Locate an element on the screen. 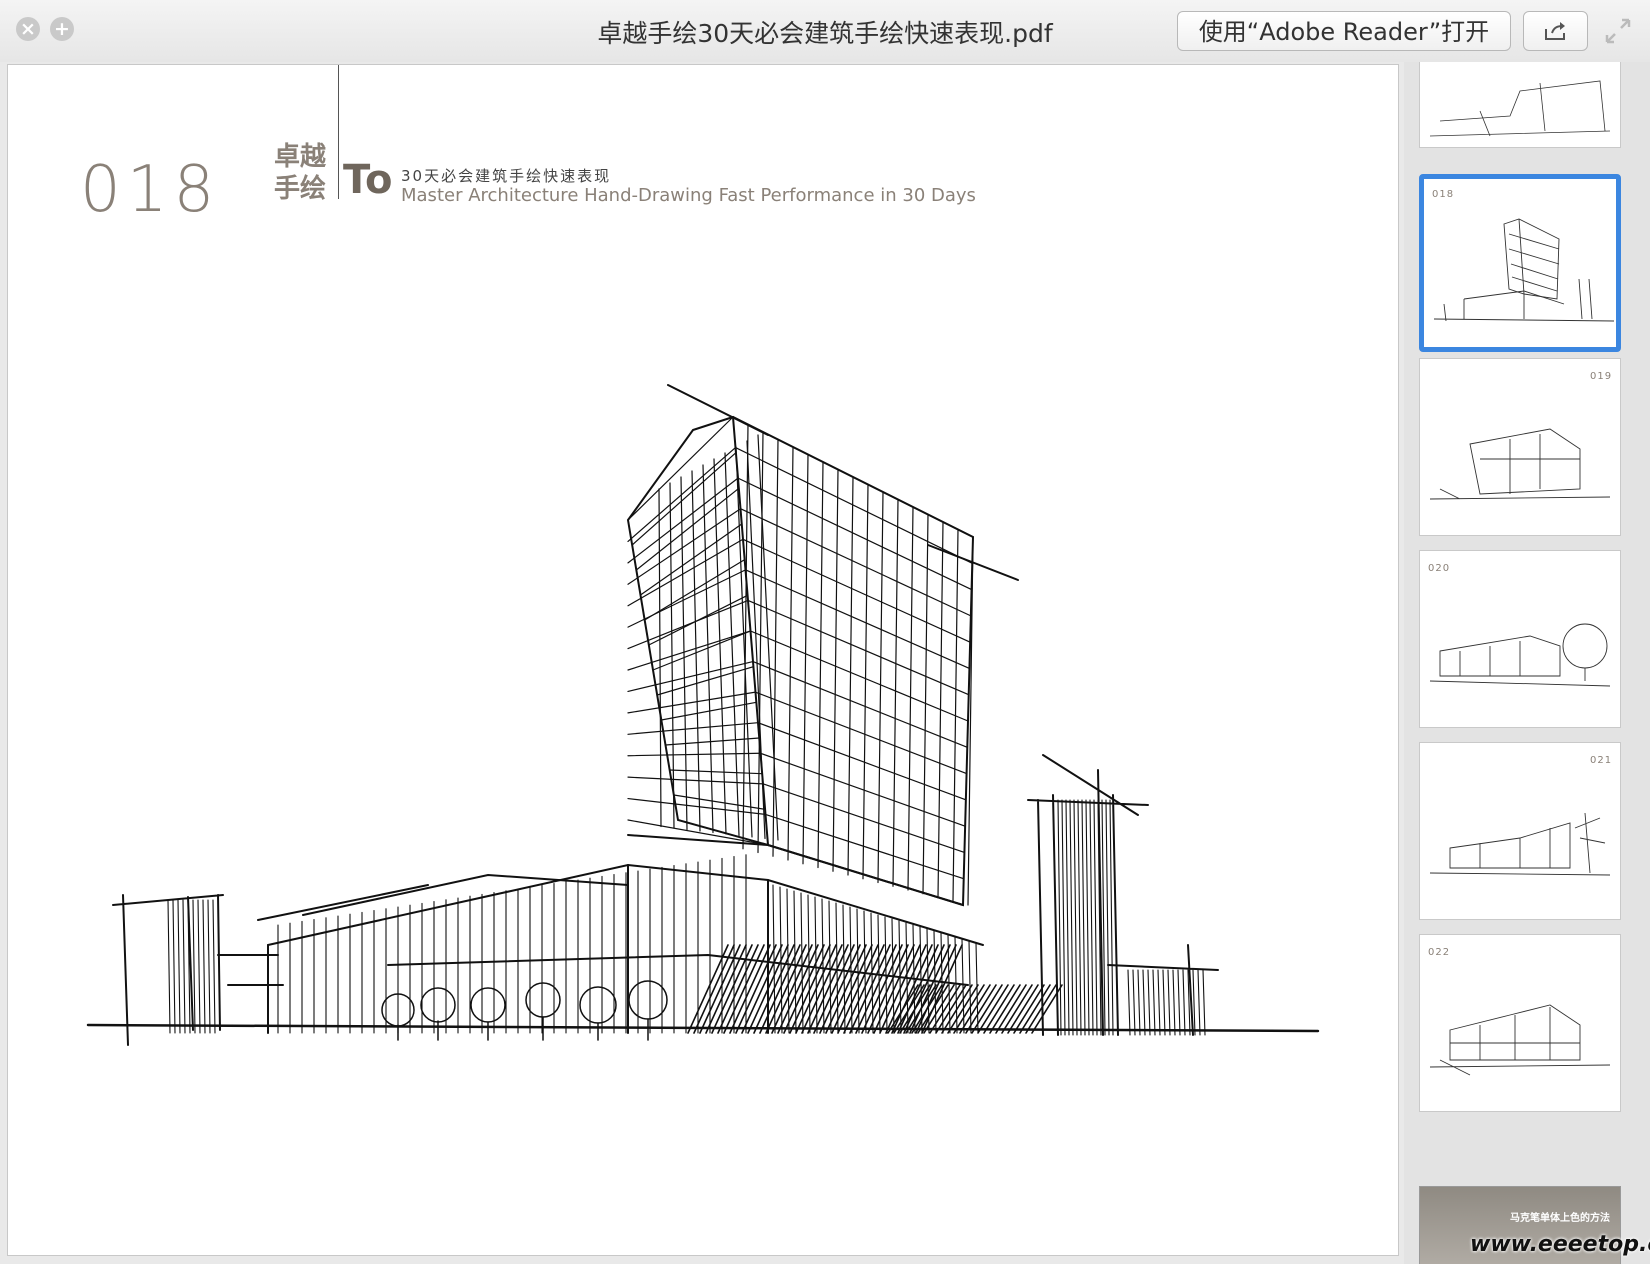 Image resolution: width=1650 pixels, height=1264 pixels. thumbnail-page-019: 019 is located at coordinates (1520, 447).